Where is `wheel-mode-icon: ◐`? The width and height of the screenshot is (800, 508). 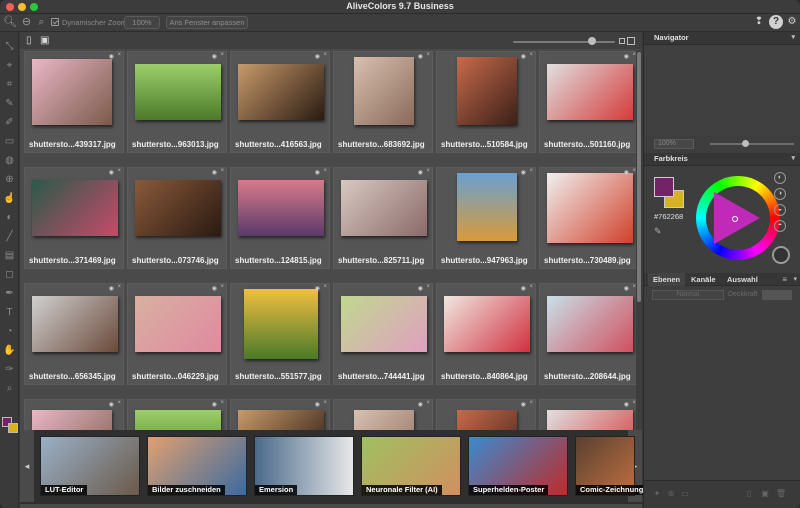 wheel-mode-icon: ◐ is located at coordinates (780, 178).